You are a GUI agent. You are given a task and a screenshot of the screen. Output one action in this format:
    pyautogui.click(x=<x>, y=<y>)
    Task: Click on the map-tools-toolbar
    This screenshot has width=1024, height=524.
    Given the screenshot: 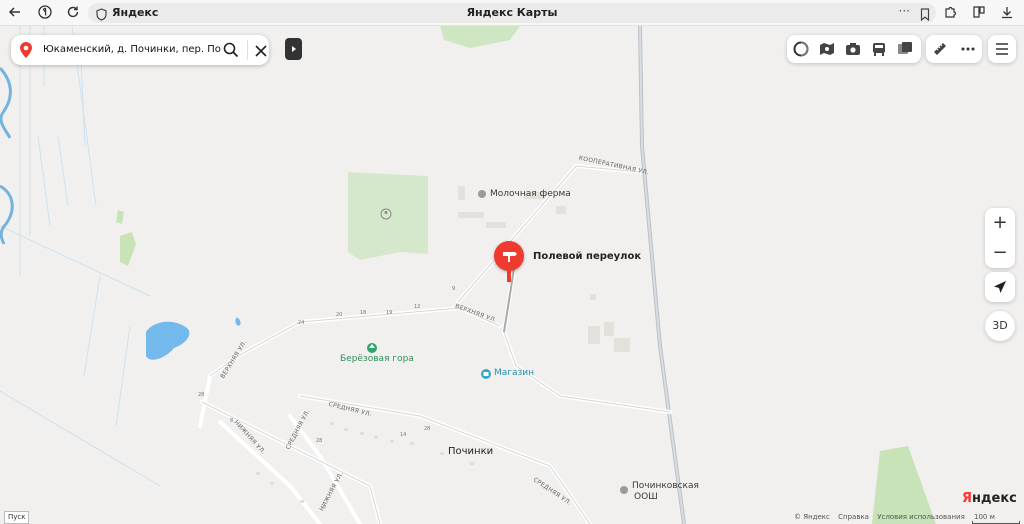 What is the action you would take?
    pyautogui.click(x=954, y=49)
    